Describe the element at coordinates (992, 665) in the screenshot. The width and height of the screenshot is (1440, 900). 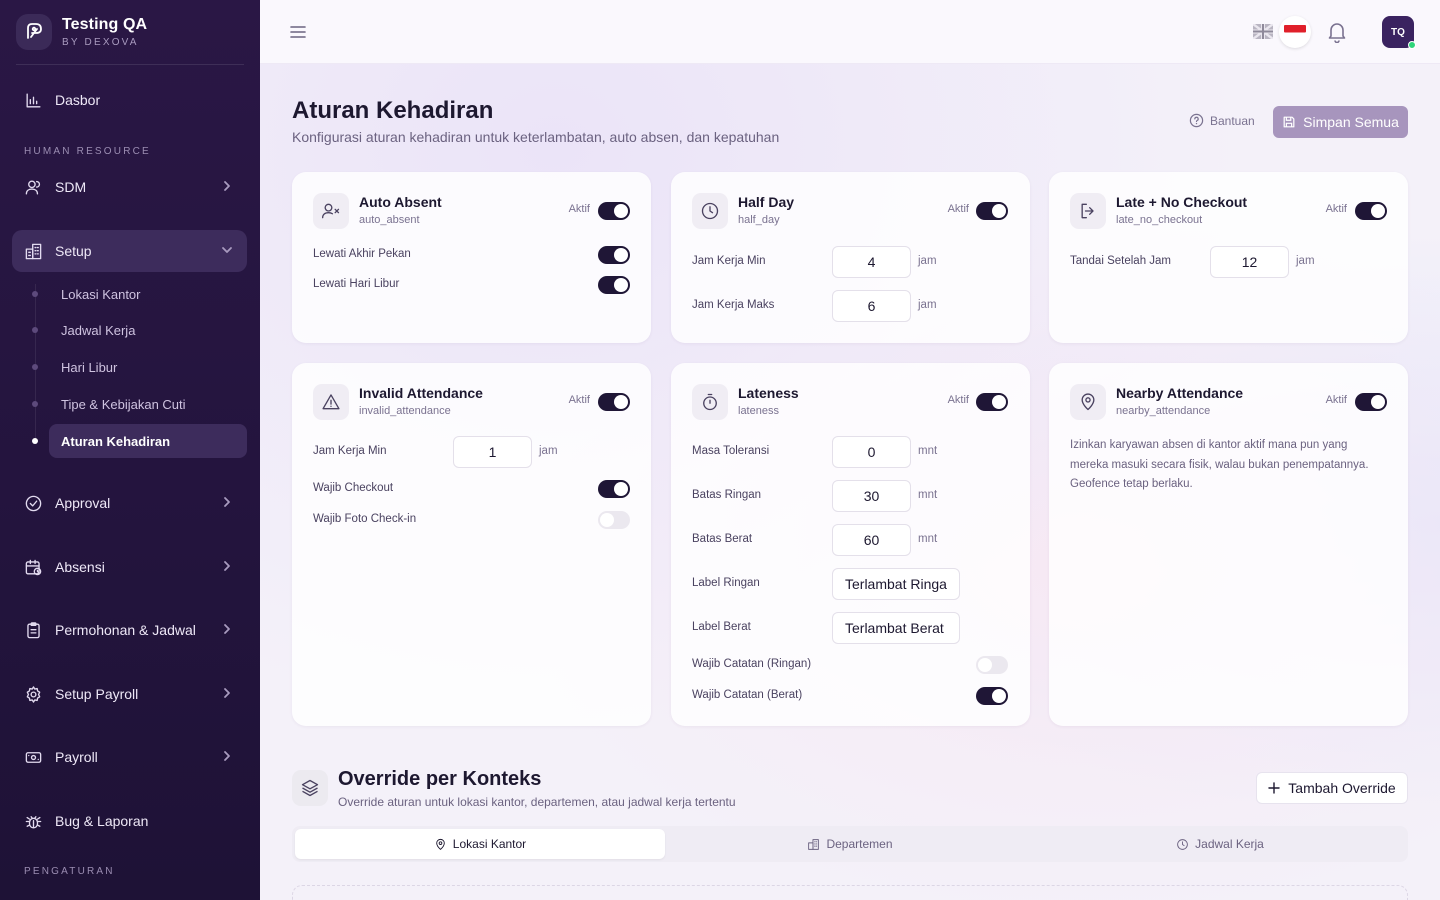
I see `note-light-toggle` at that location.